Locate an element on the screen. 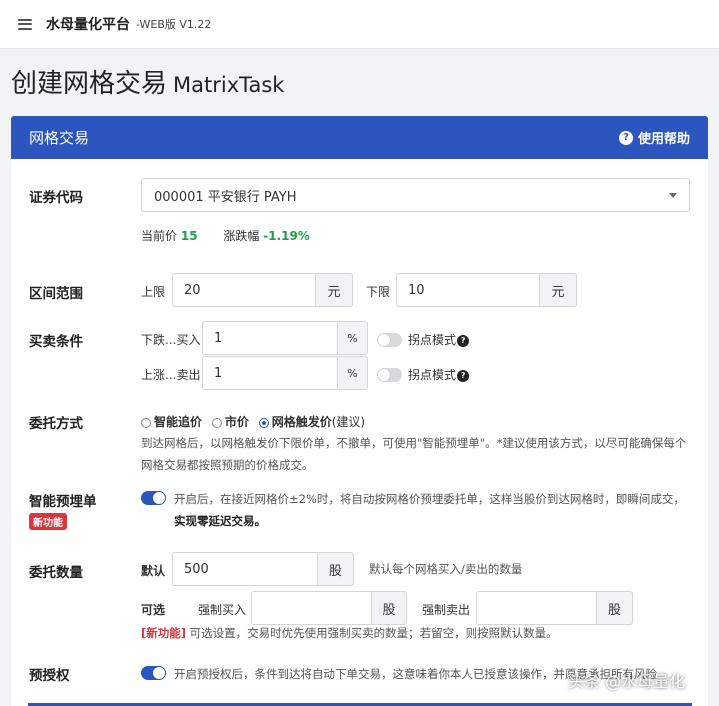 The height and width of the screenshot is (706, 719). card-title: 网格交易 is located at coordinates (59, 138).